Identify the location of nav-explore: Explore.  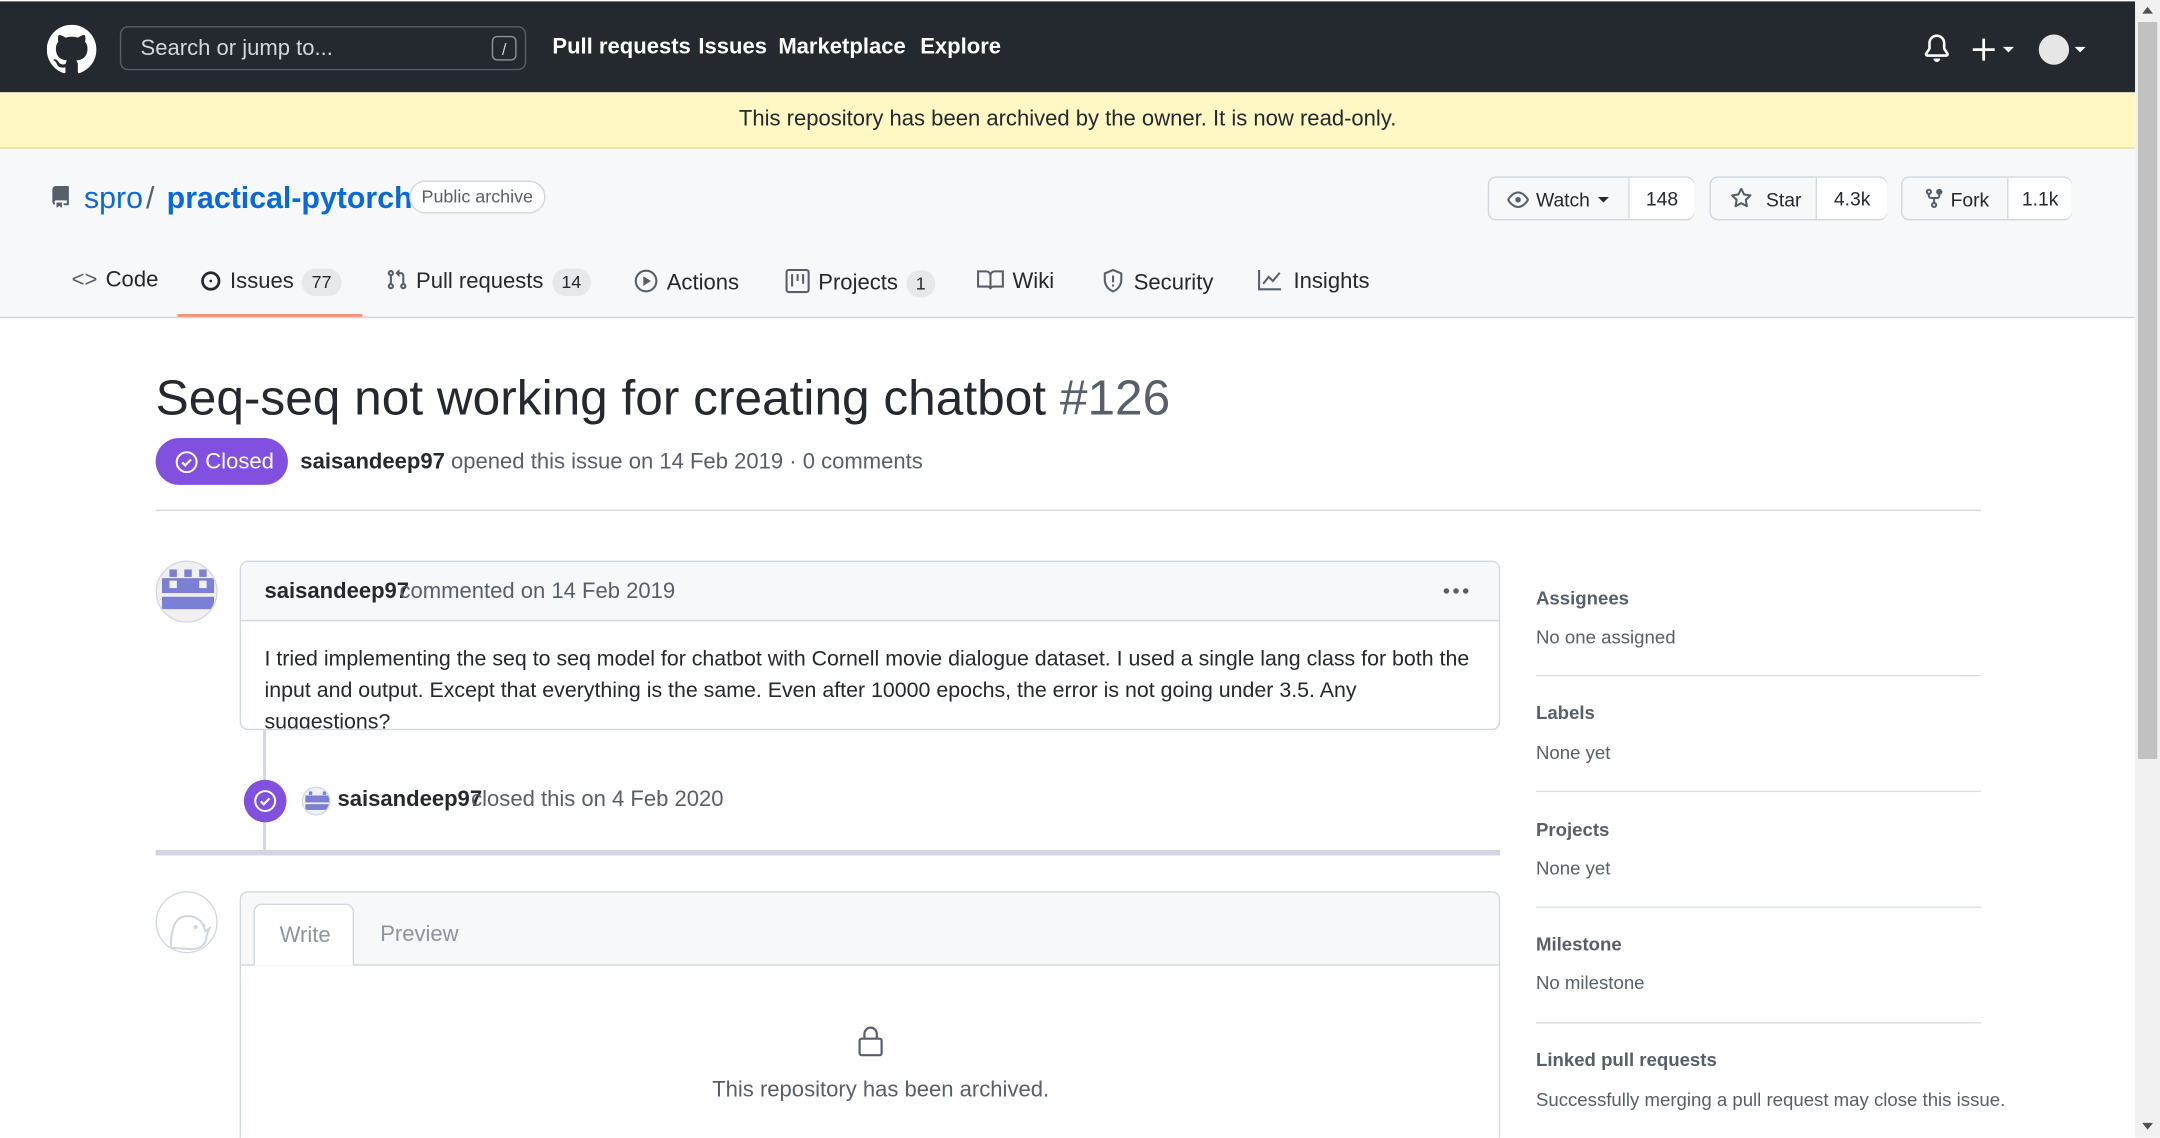
(960, 48).